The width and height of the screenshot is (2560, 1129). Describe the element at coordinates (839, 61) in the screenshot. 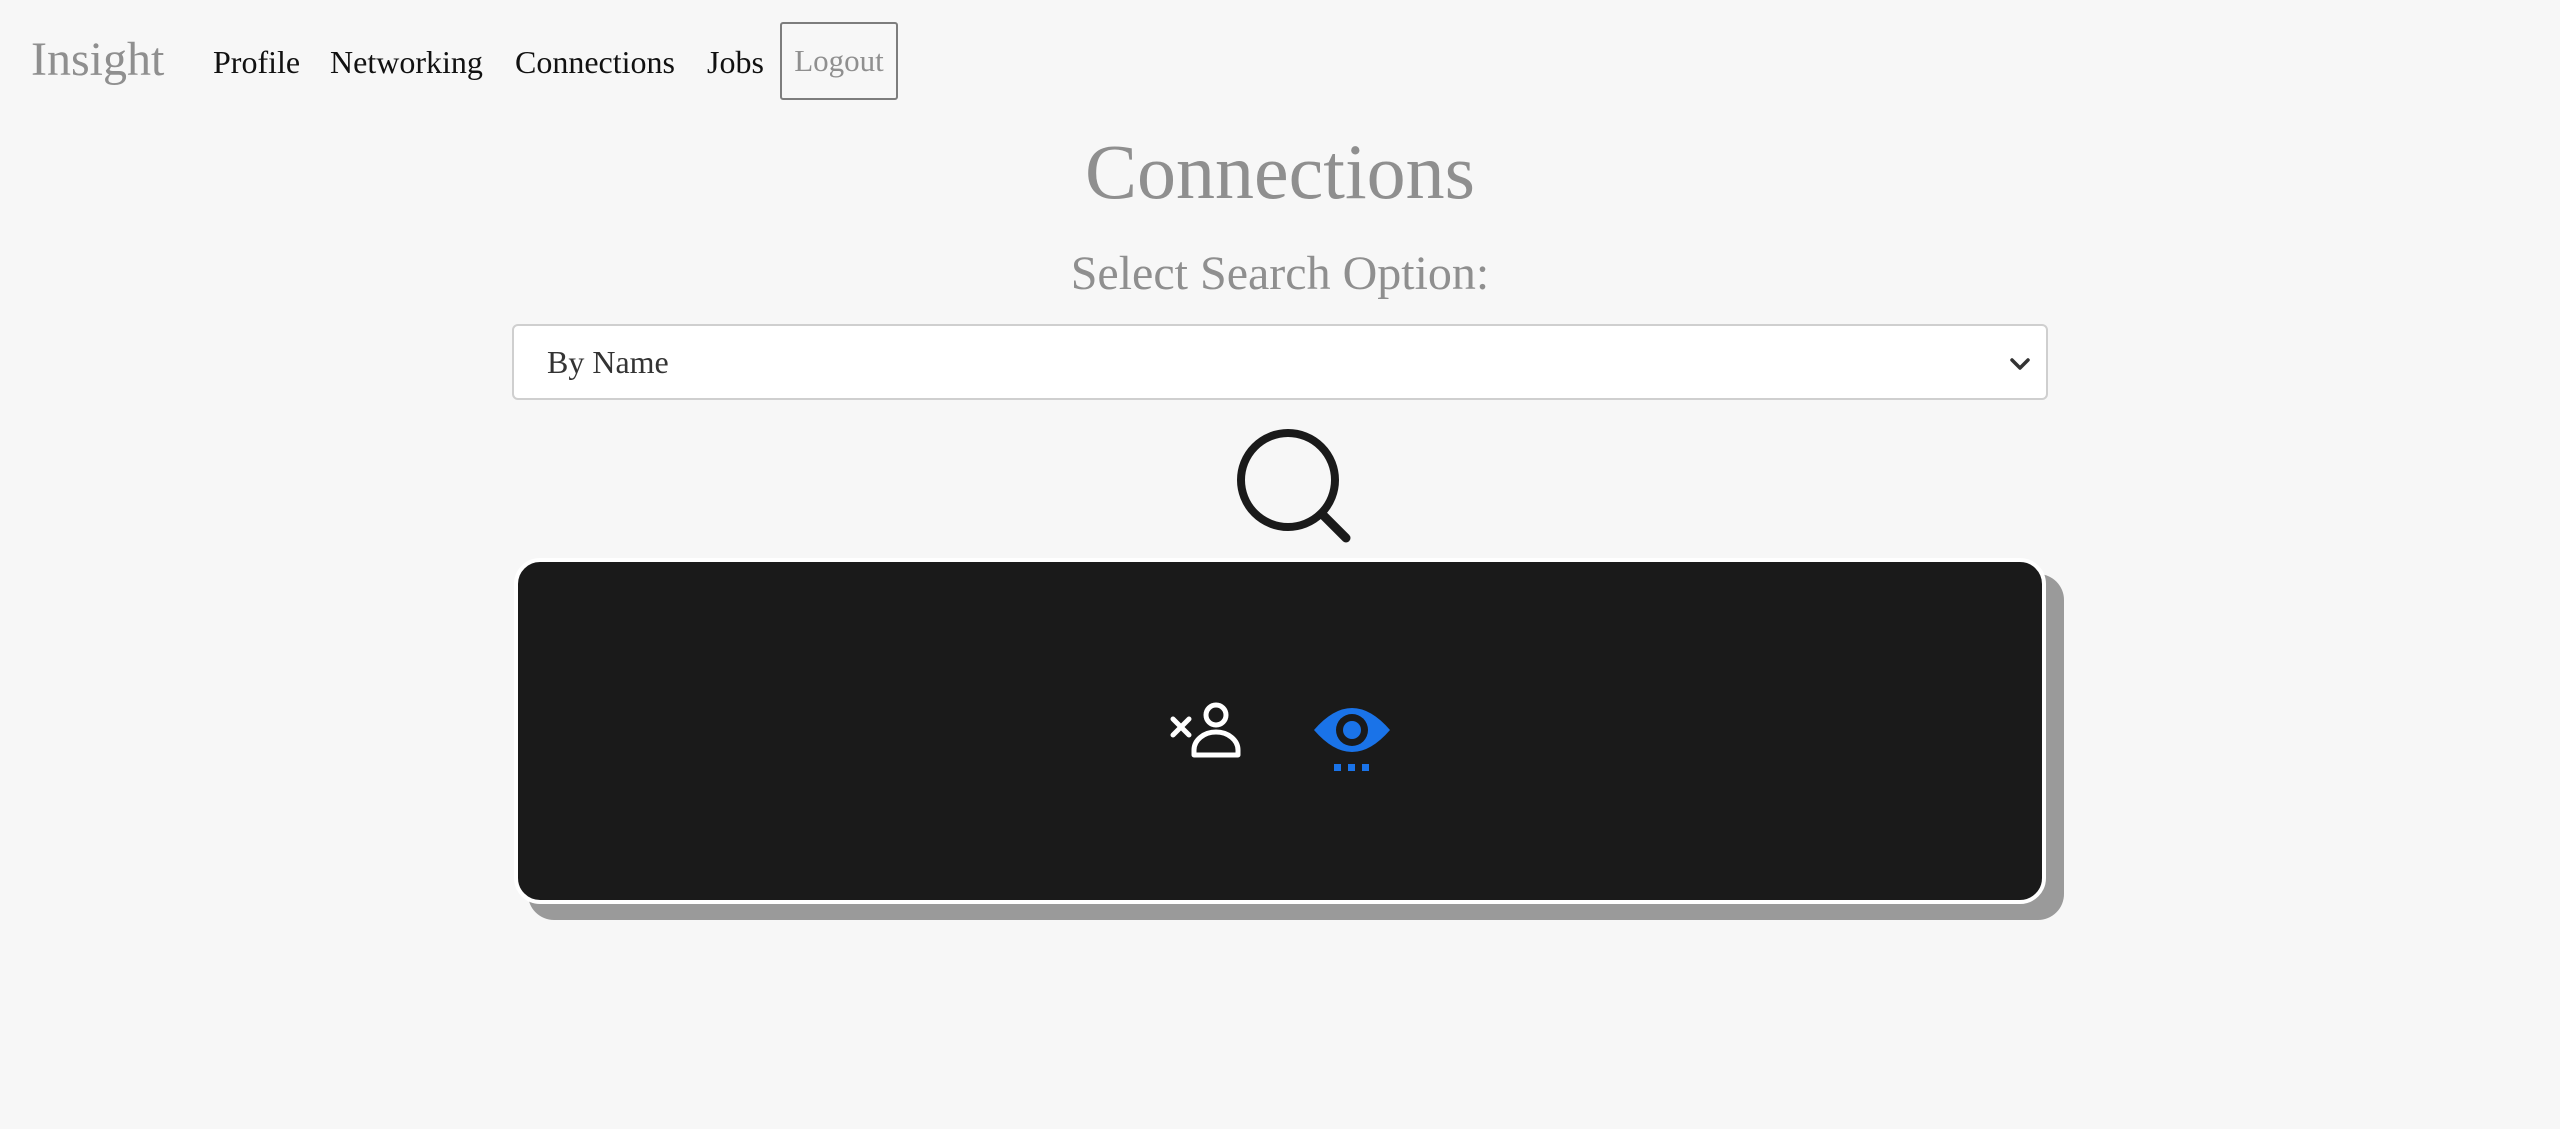

I see `logout-button: Logout` at that location.